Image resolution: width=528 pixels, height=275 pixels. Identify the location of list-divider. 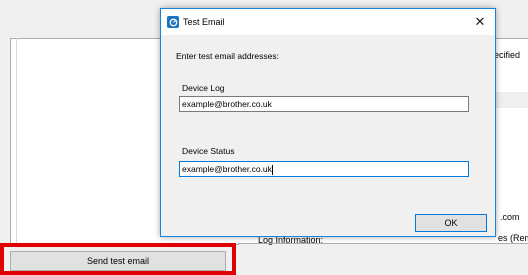
(16, 140).